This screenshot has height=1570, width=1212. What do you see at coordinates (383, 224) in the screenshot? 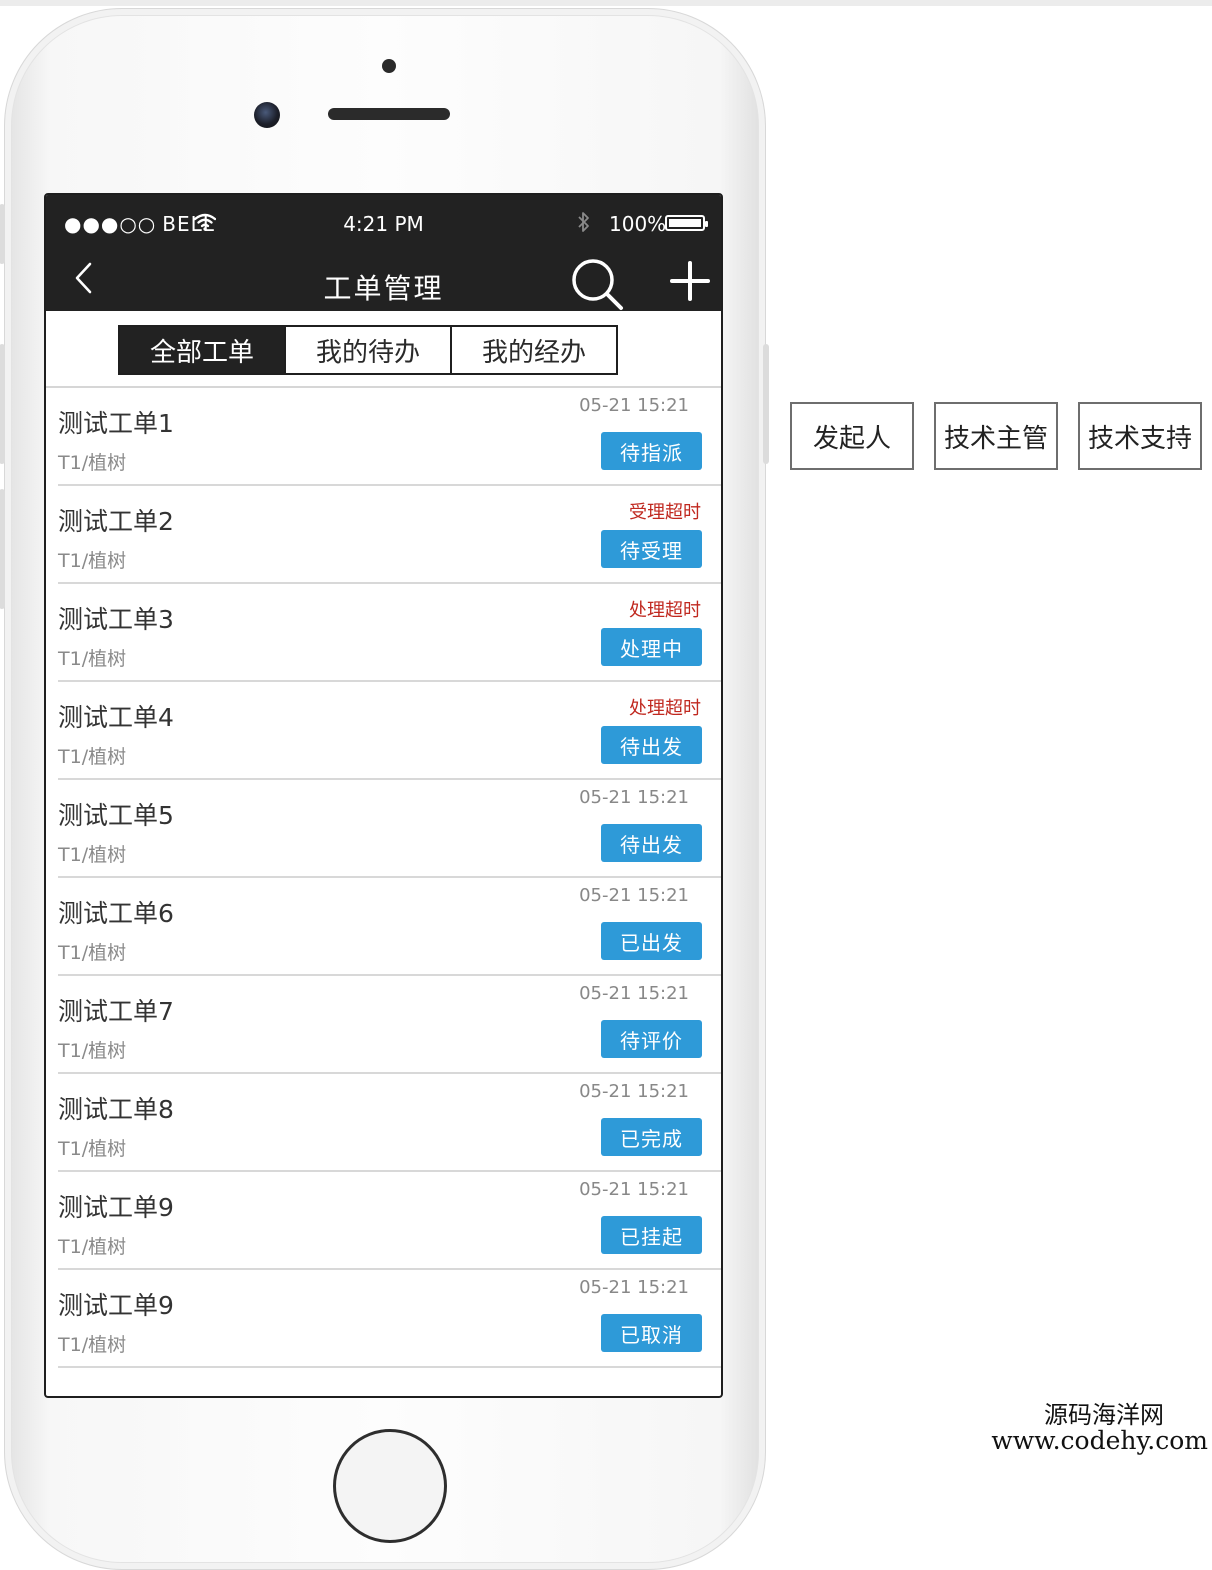
I see `status-bar: ●●●○○ BELL 4:21 PM 100%` at bounding box center [383, 224].